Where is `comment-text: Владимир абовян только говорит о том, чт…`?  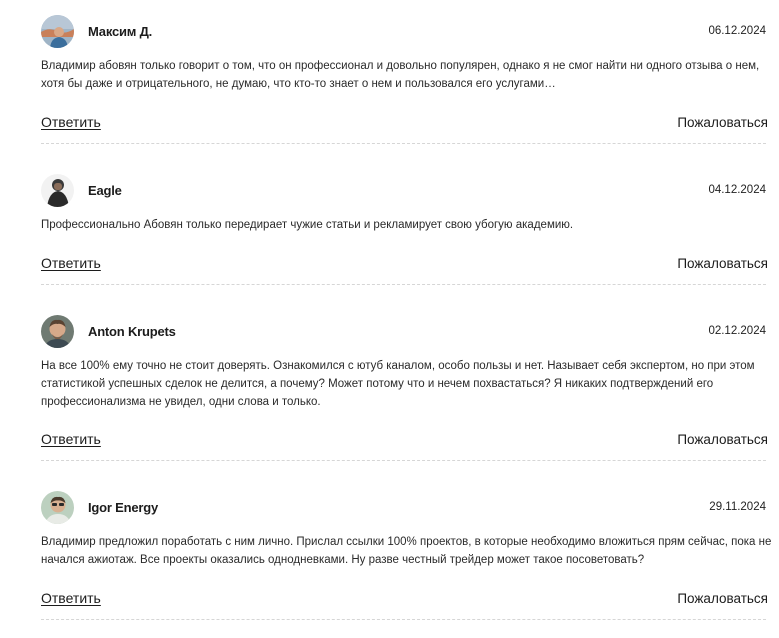
comment-text: Владимир абовян только говорит о том, чт… is located at coordinates (400, 75).